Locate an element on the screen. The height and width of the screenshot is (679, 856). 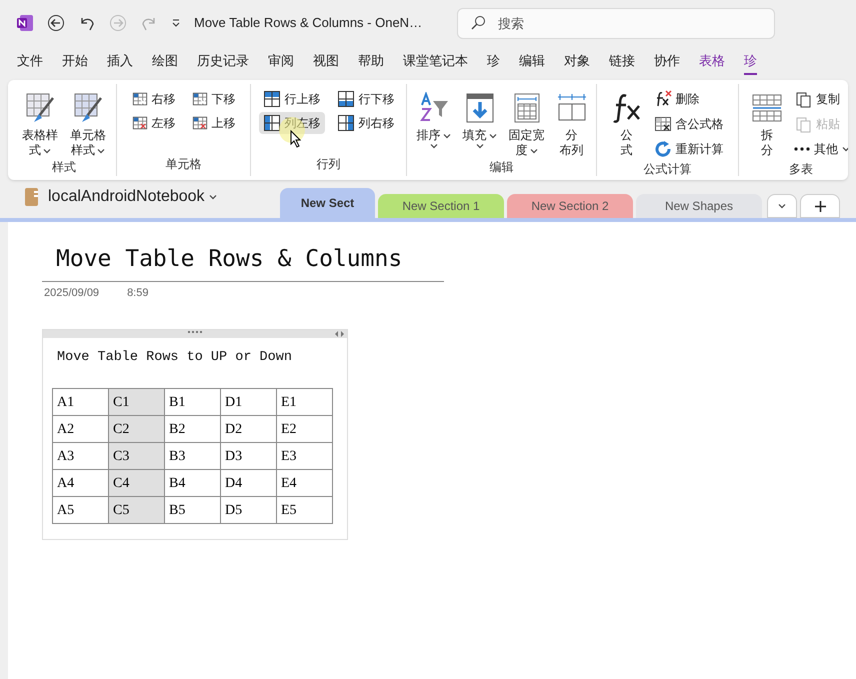
search-icon is located at coordinates (478, 22).